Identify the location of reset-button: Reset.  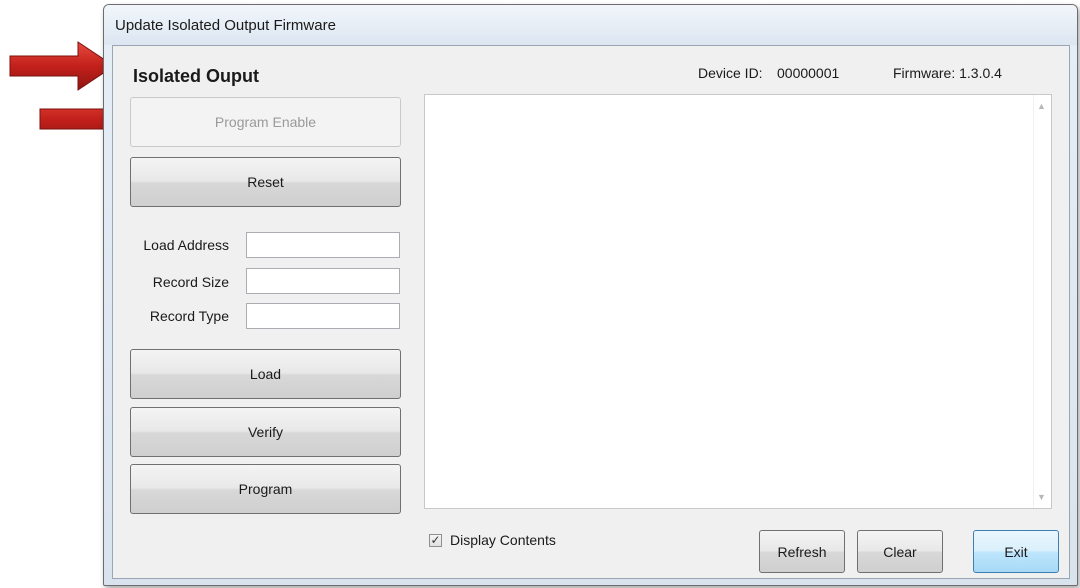
(265, 182).